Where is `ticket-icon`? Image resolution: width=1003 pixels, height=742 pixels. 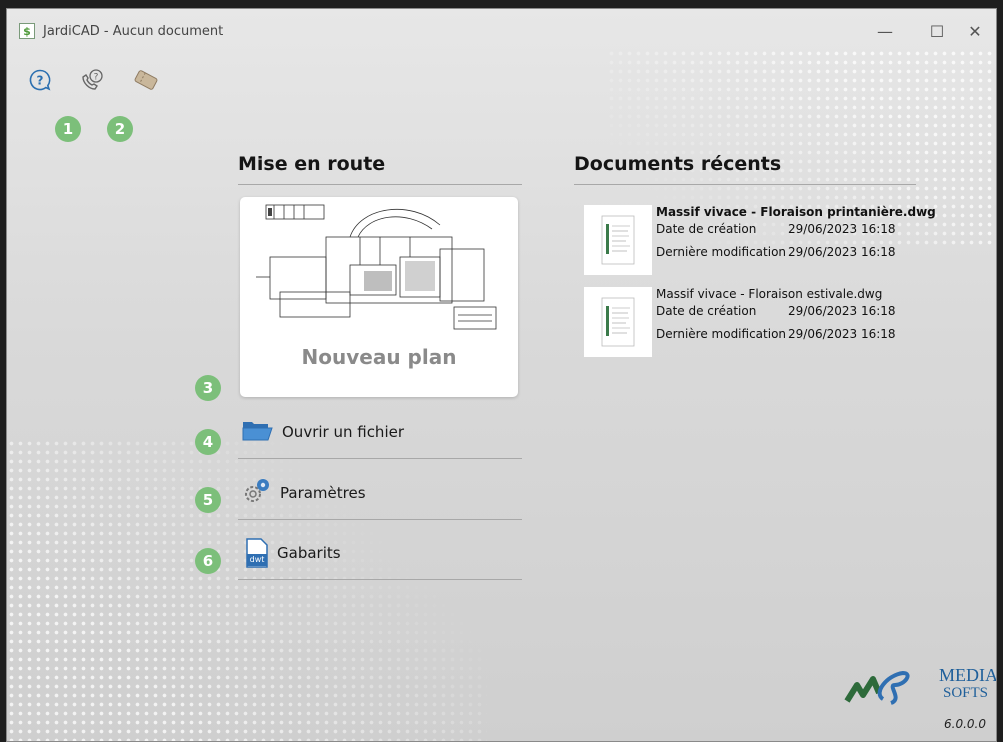 ticket-icon is located at coordinates (146, 80).